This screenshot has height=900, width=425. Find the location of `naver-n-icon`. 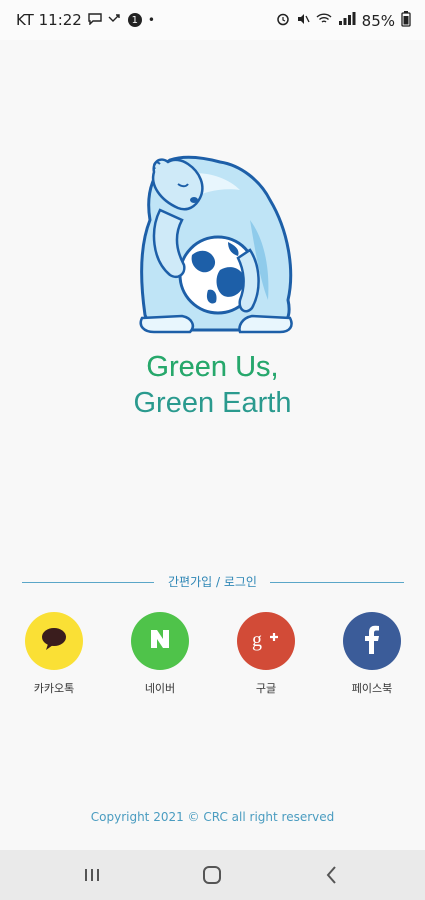

naver-n-icon is located at coordinates (160, 641).